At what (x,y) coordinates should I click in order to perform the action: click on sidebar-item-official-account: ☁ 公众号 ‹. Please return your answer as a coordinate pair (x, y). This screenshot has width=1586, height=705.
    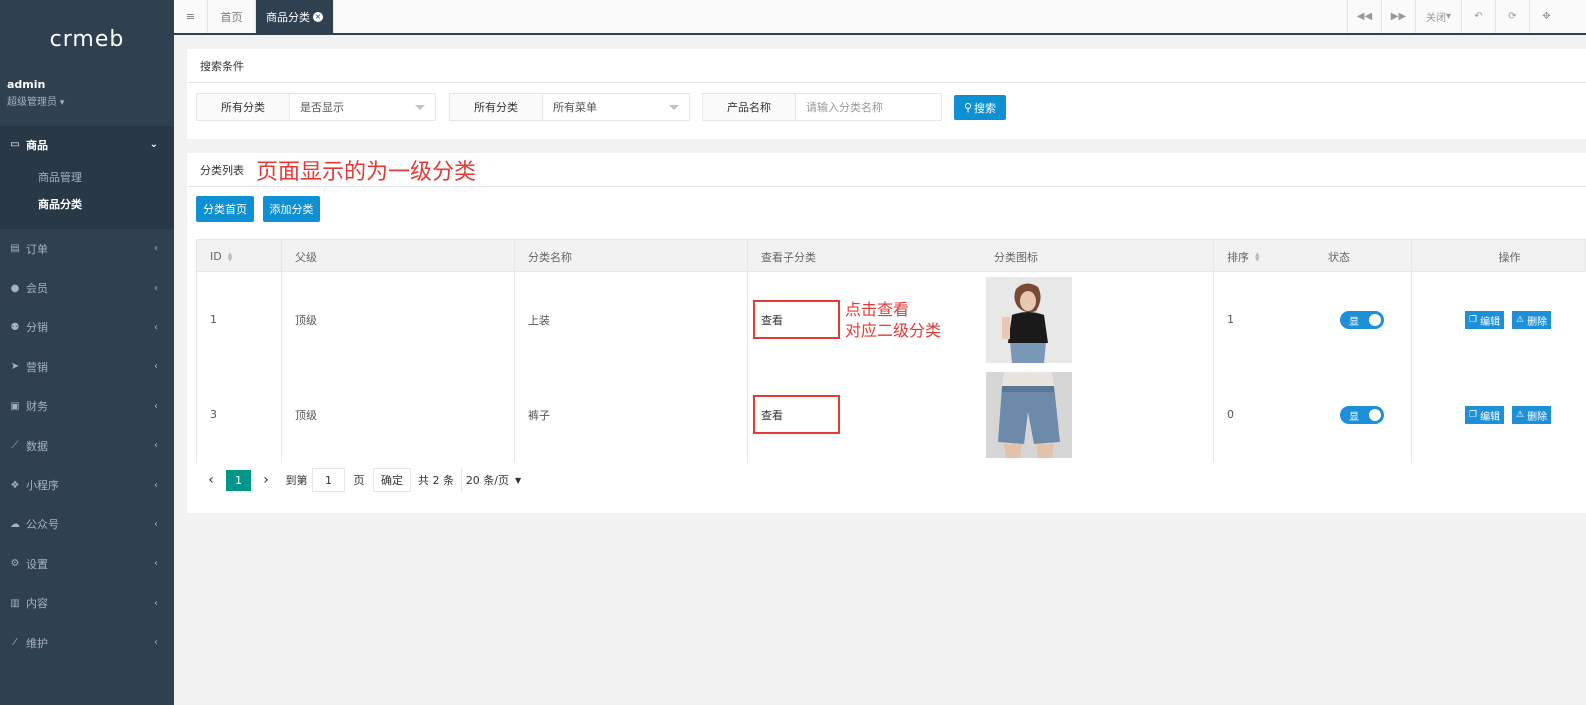
    Looking at the image, I should click on (87, 524).